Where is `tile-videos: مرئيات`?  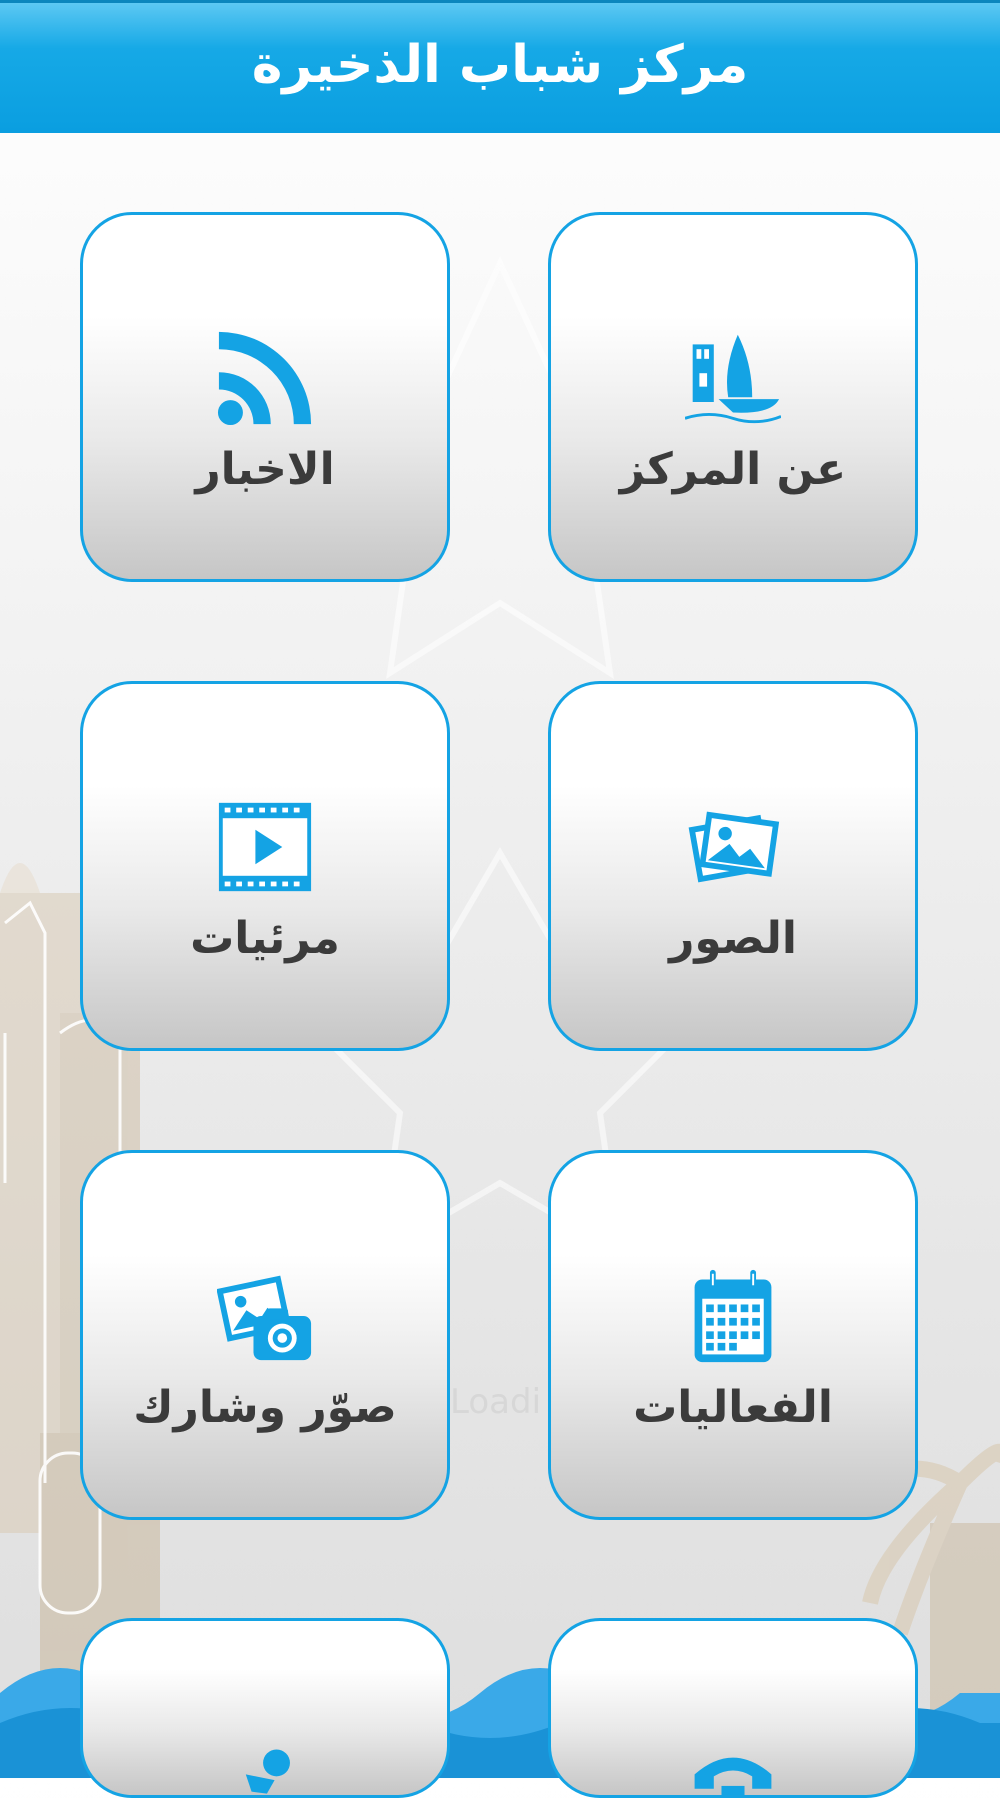 tile-videos: مرئيات is located at coordinates (265, 866).